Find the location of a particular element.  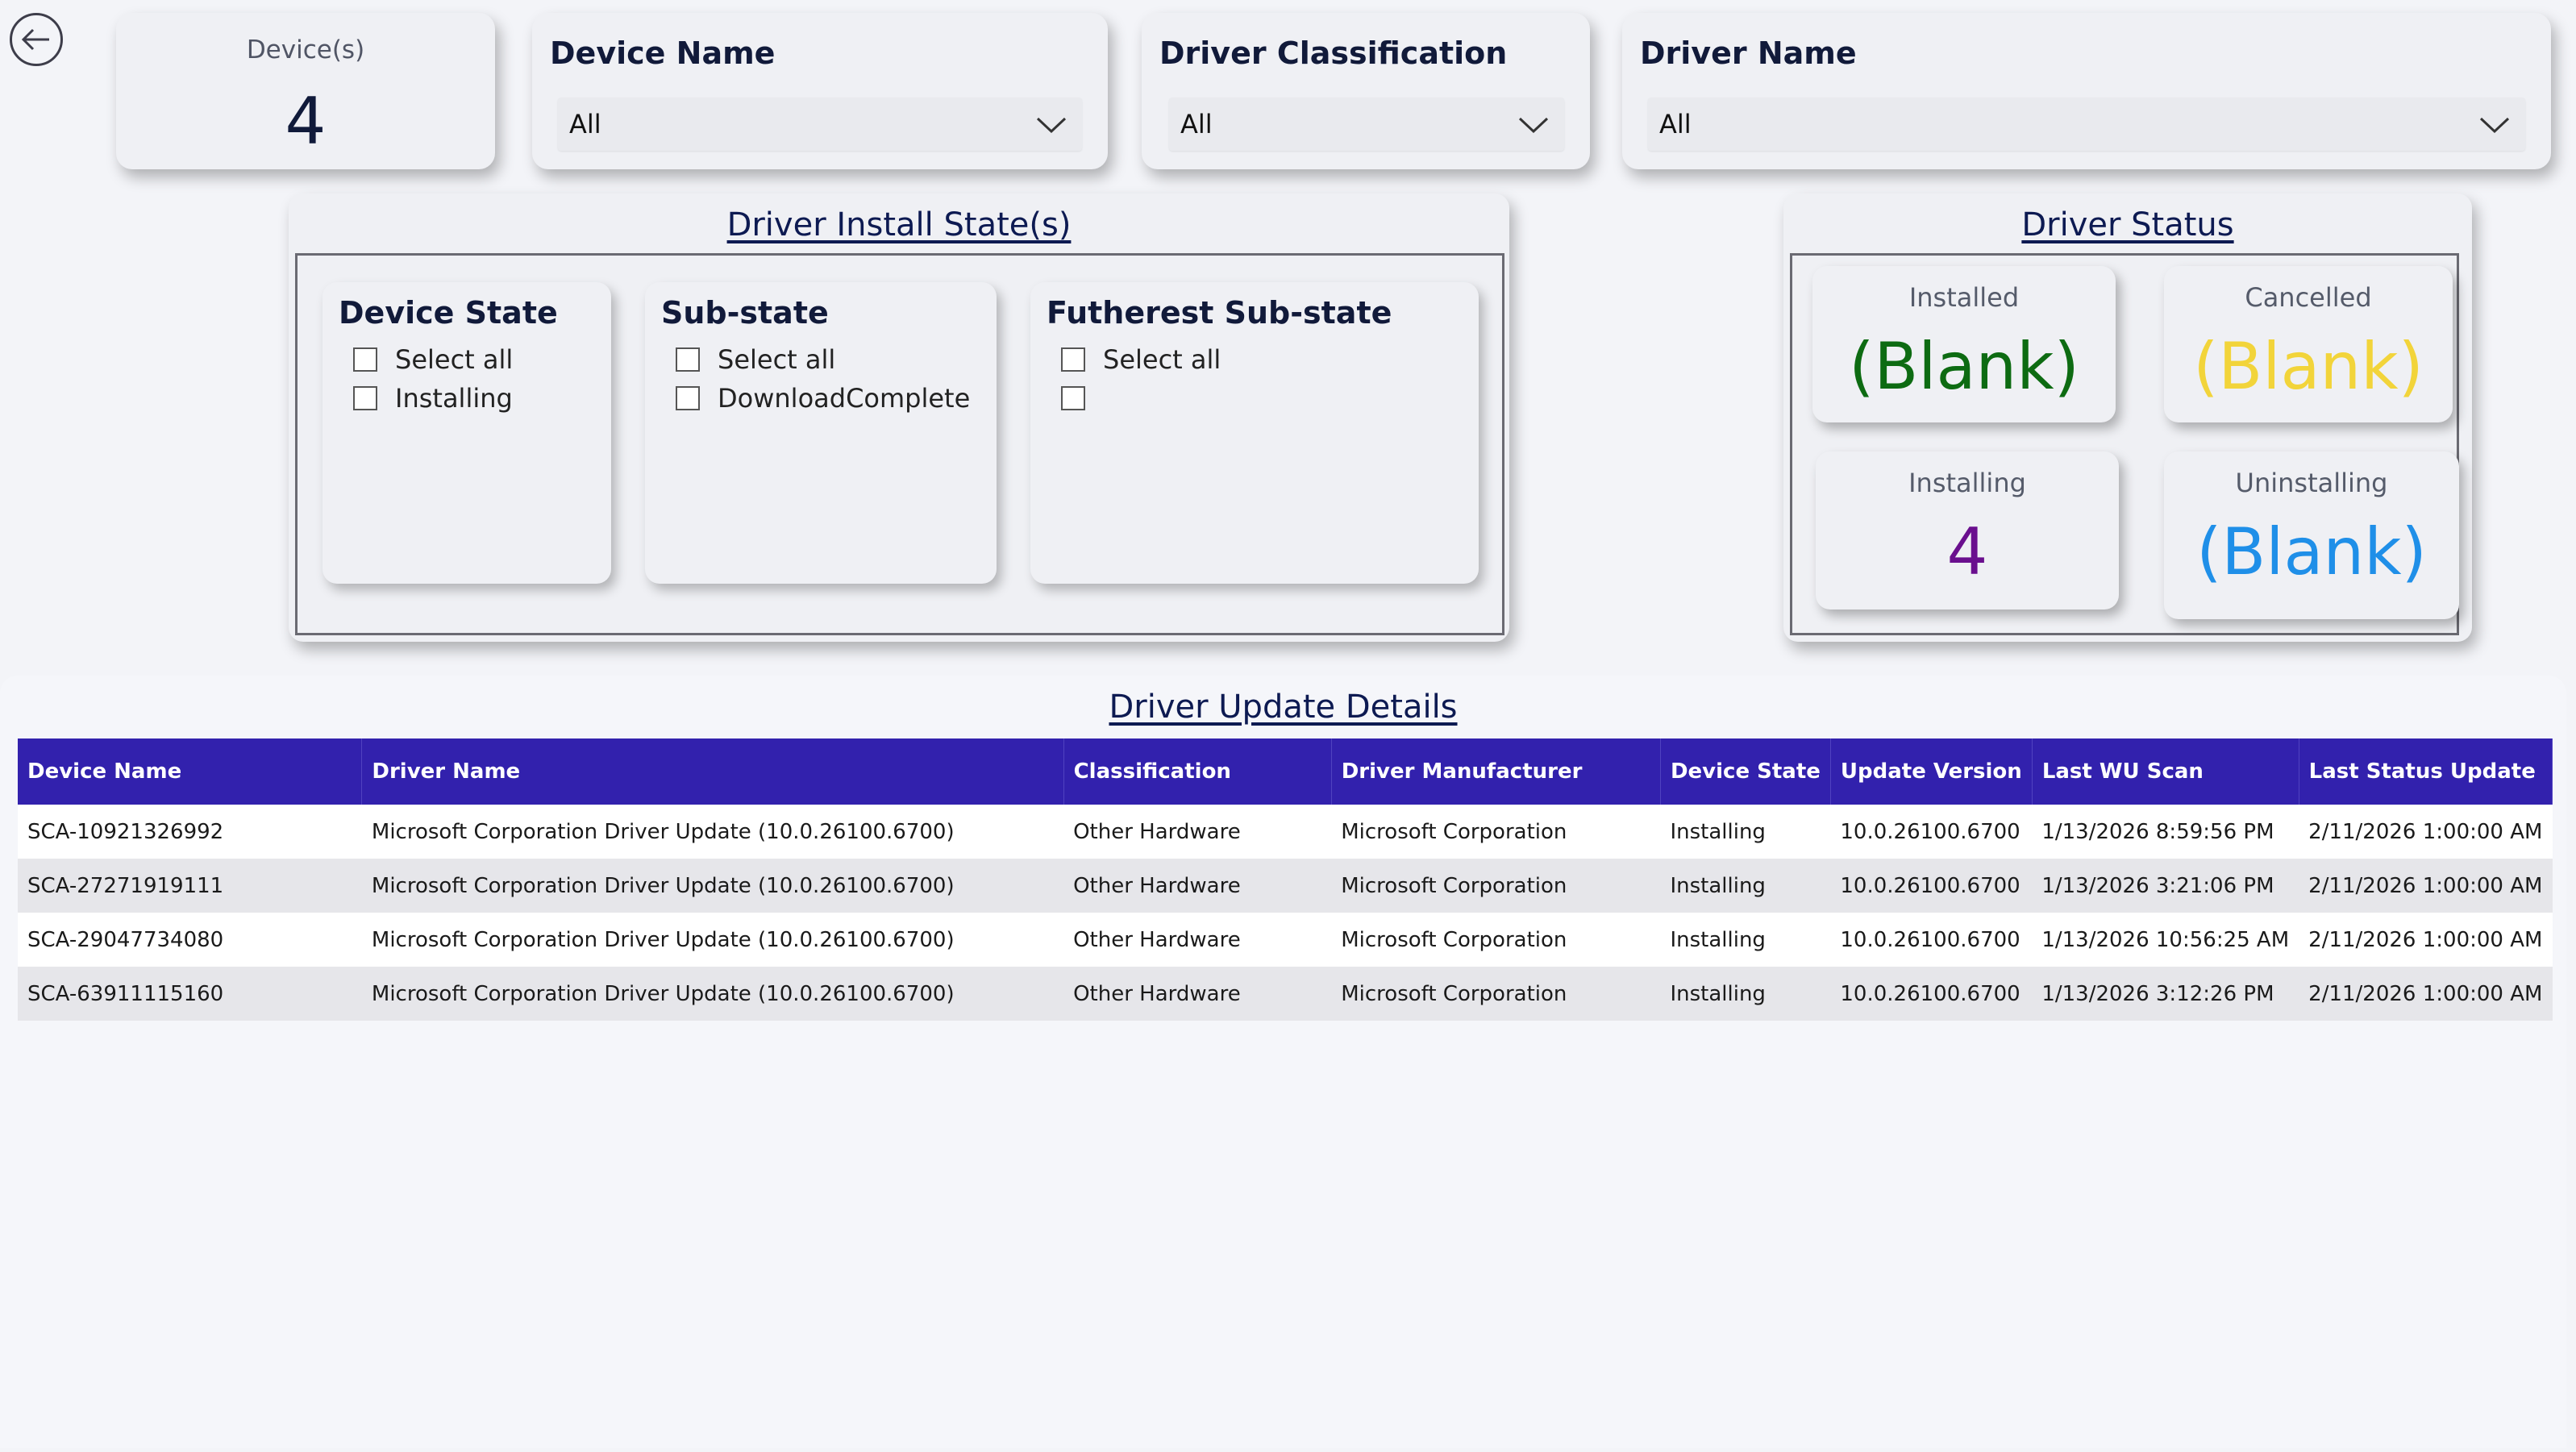

column-header: Driver Manufacturer is located at coordinates (1496, 771).